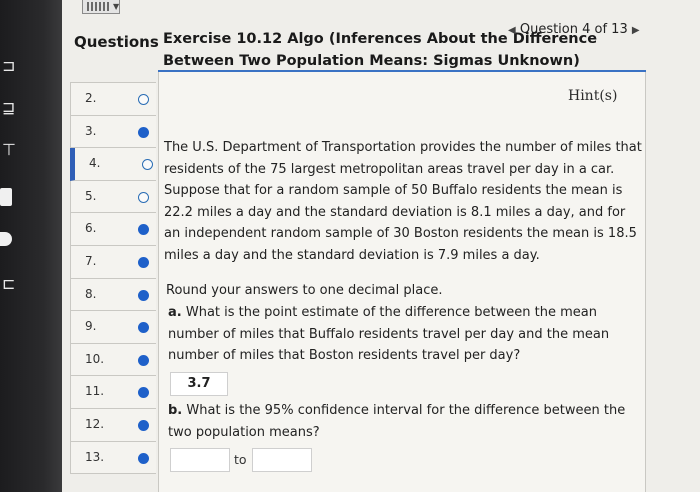  Describe the element at coordinates (175, 410) in the screenshot. I see `part-b-label: b.` at that location.